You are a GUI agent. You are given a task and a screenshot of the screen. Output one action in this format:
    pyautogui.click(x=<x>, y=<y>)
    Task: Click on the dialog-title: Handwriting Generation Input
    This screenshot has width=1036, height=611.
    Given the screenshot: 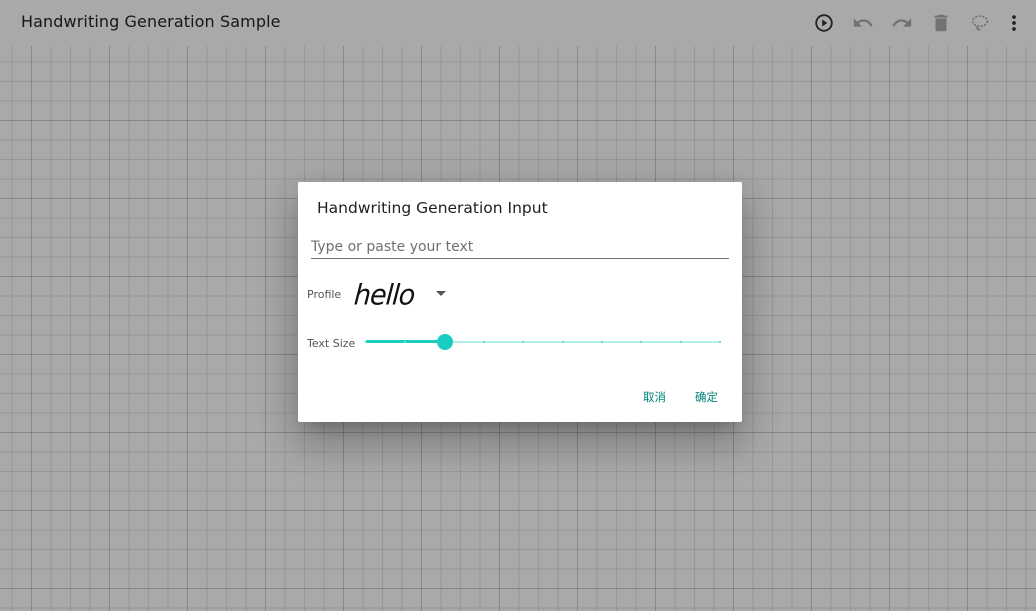 What is the action you would take?
    pyautogui.click(x=432, y=208)
    